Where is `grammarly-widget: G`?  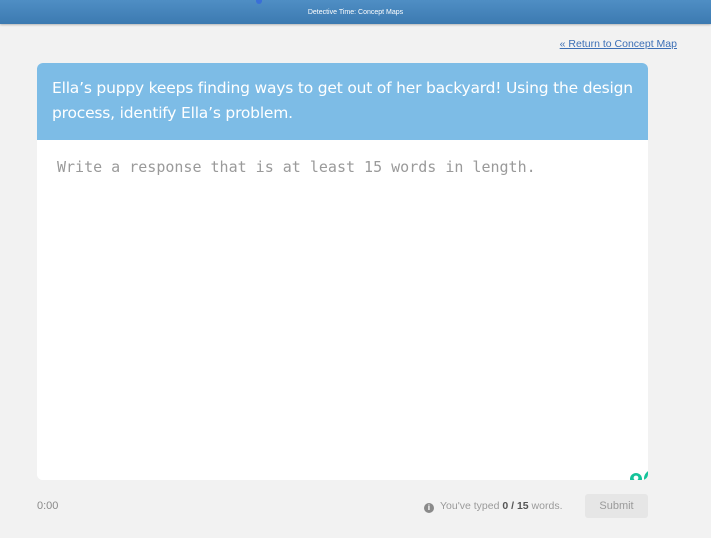
grammarly-widget: G is located at coordinates (637, 474).